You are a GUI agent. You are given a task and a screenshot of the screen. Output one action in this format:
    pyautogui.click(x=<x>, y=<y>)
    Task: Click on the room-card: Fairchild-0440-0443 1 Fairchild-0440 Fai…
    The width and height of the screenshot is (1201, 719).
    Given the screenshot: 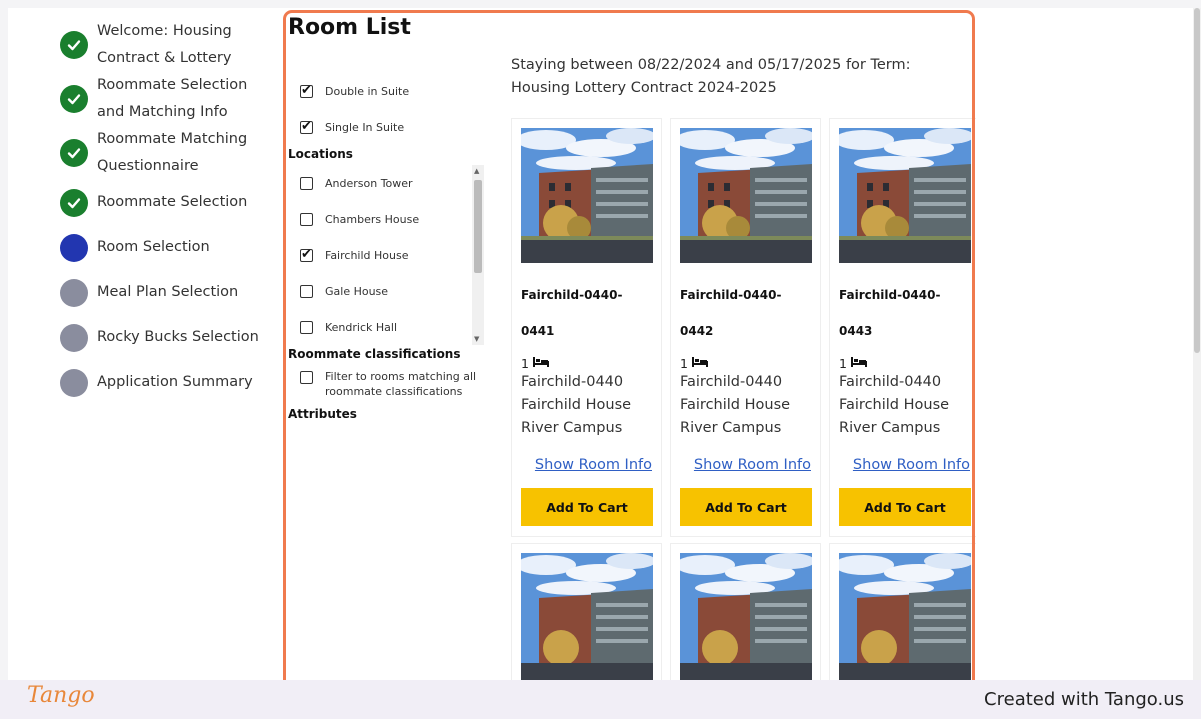 What is the action you would take?
    pyautogui.click(x=902, y=327)
    